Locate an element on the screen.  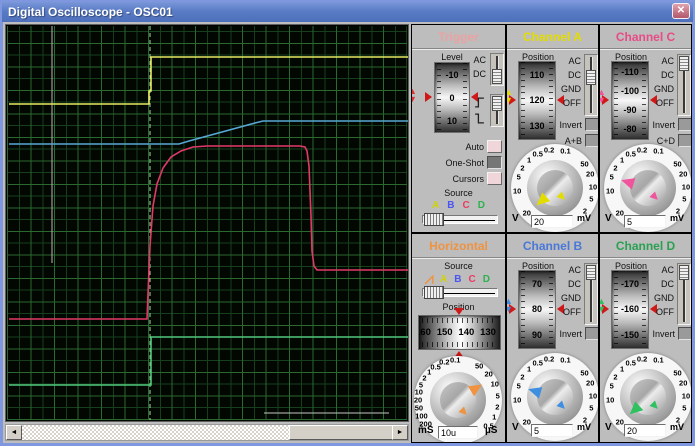
trigger-source-slider is located at coordinates (460, 219).